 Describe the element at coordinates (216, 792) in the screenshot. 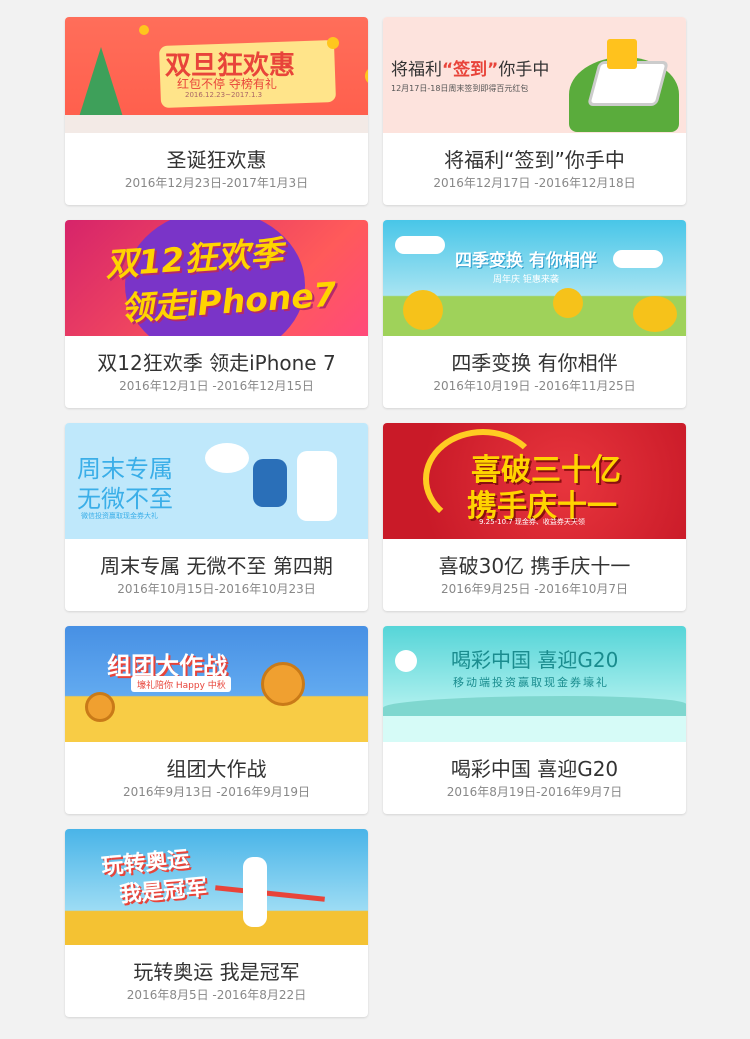

I see `activity-date: 2016年9月13日 -2016年9月19日` at that location.